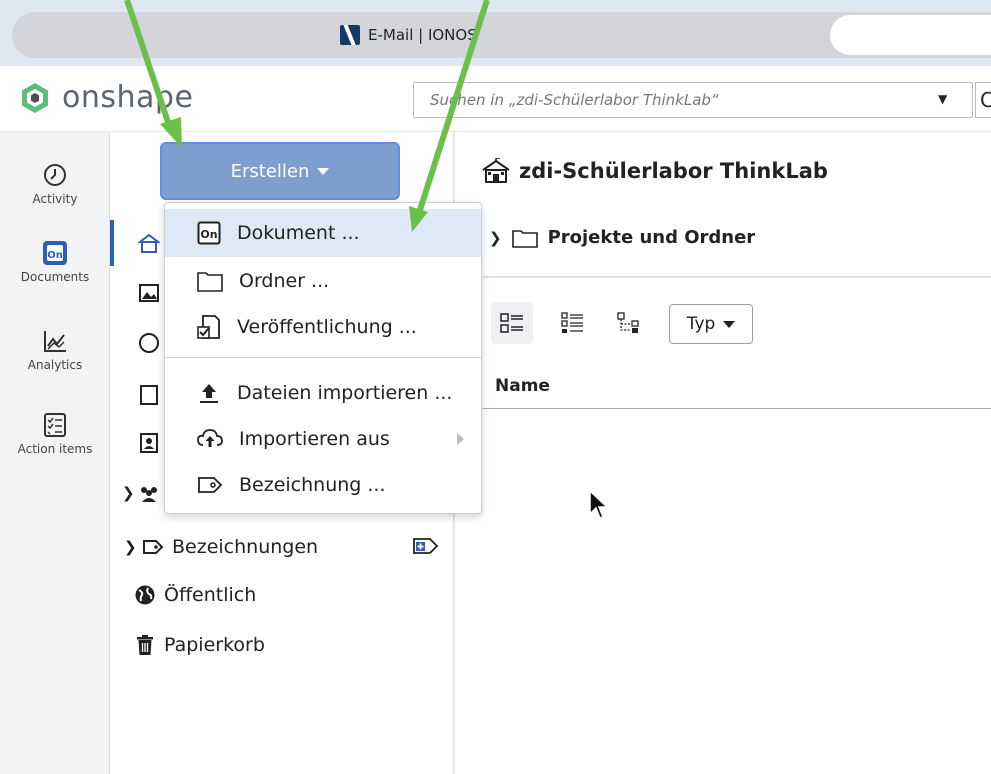 Image resolution: width=991 pixels, height=774 pixels. What do you see at coordinates (149, 494) in the screenshot?
I see `team-icon` at bounding box center [149, 494].